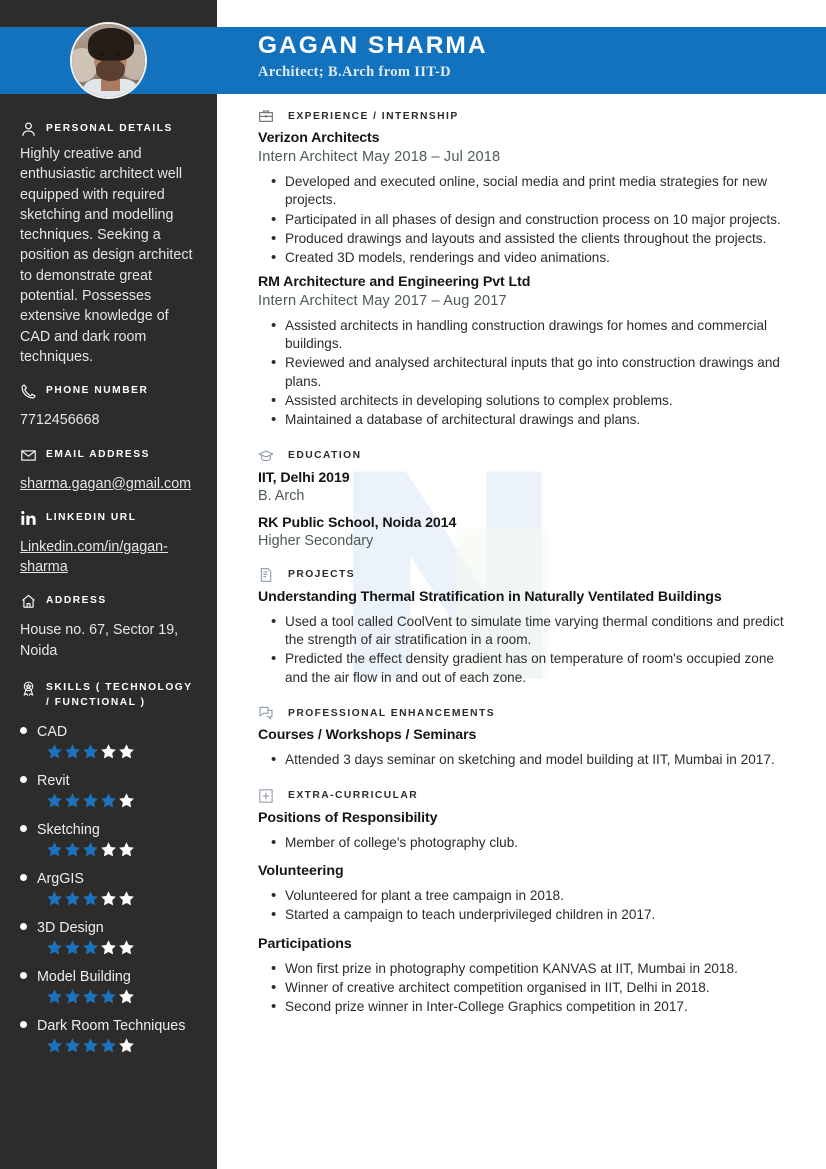  I want to click on header-subtitle: Architect; B.Arch from IIT-D, so click(354, 71).